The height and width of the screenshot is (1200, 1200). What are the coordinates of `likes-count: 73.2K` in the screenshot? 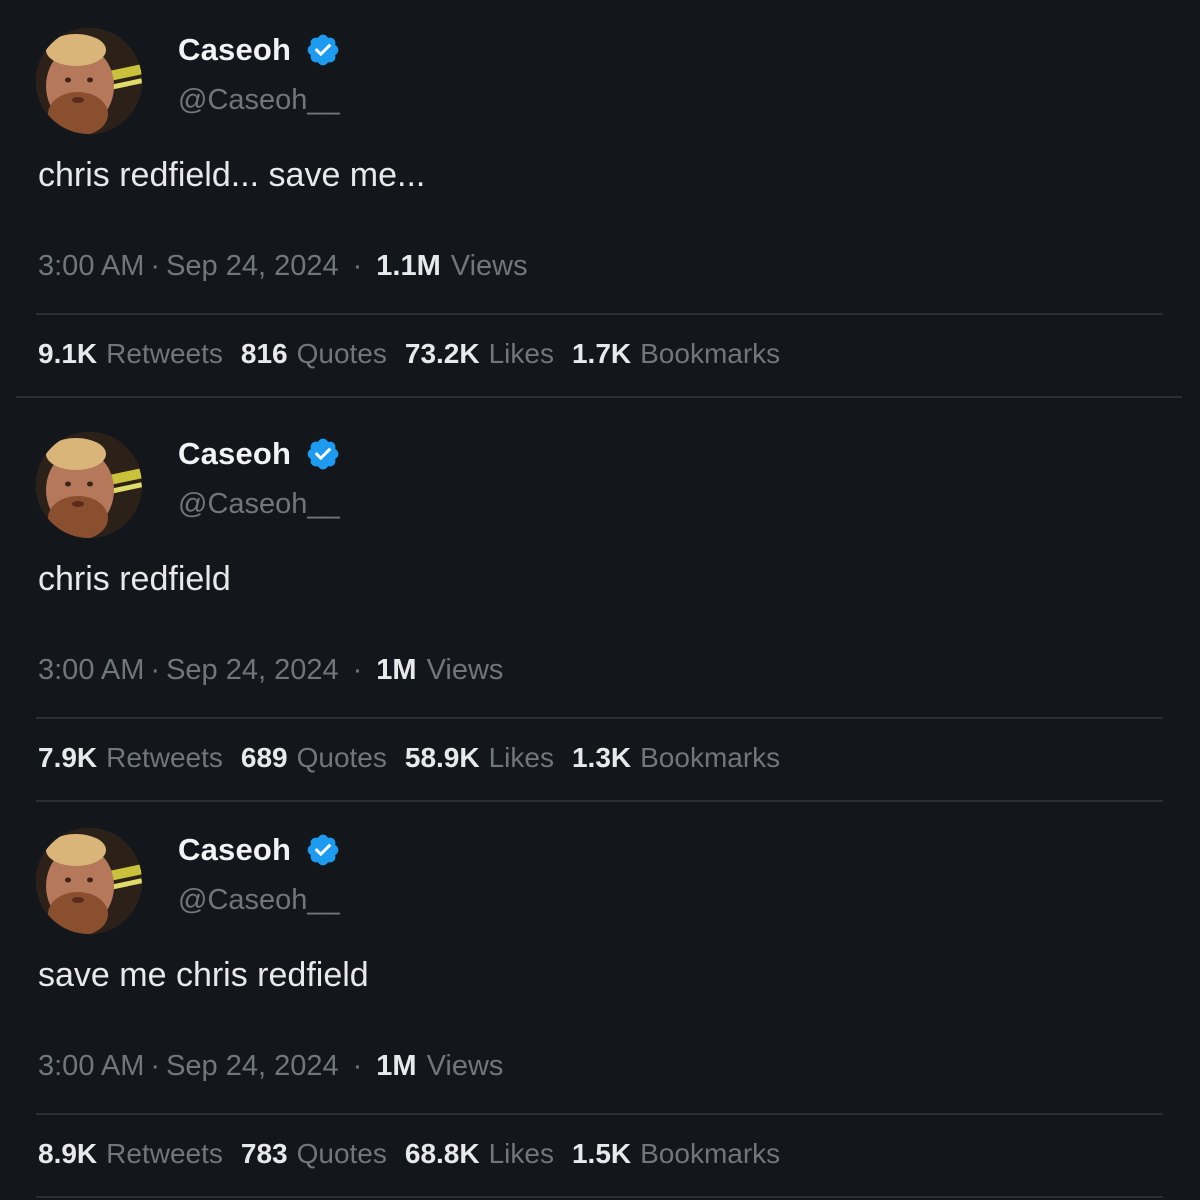 It's located at (442, 353).